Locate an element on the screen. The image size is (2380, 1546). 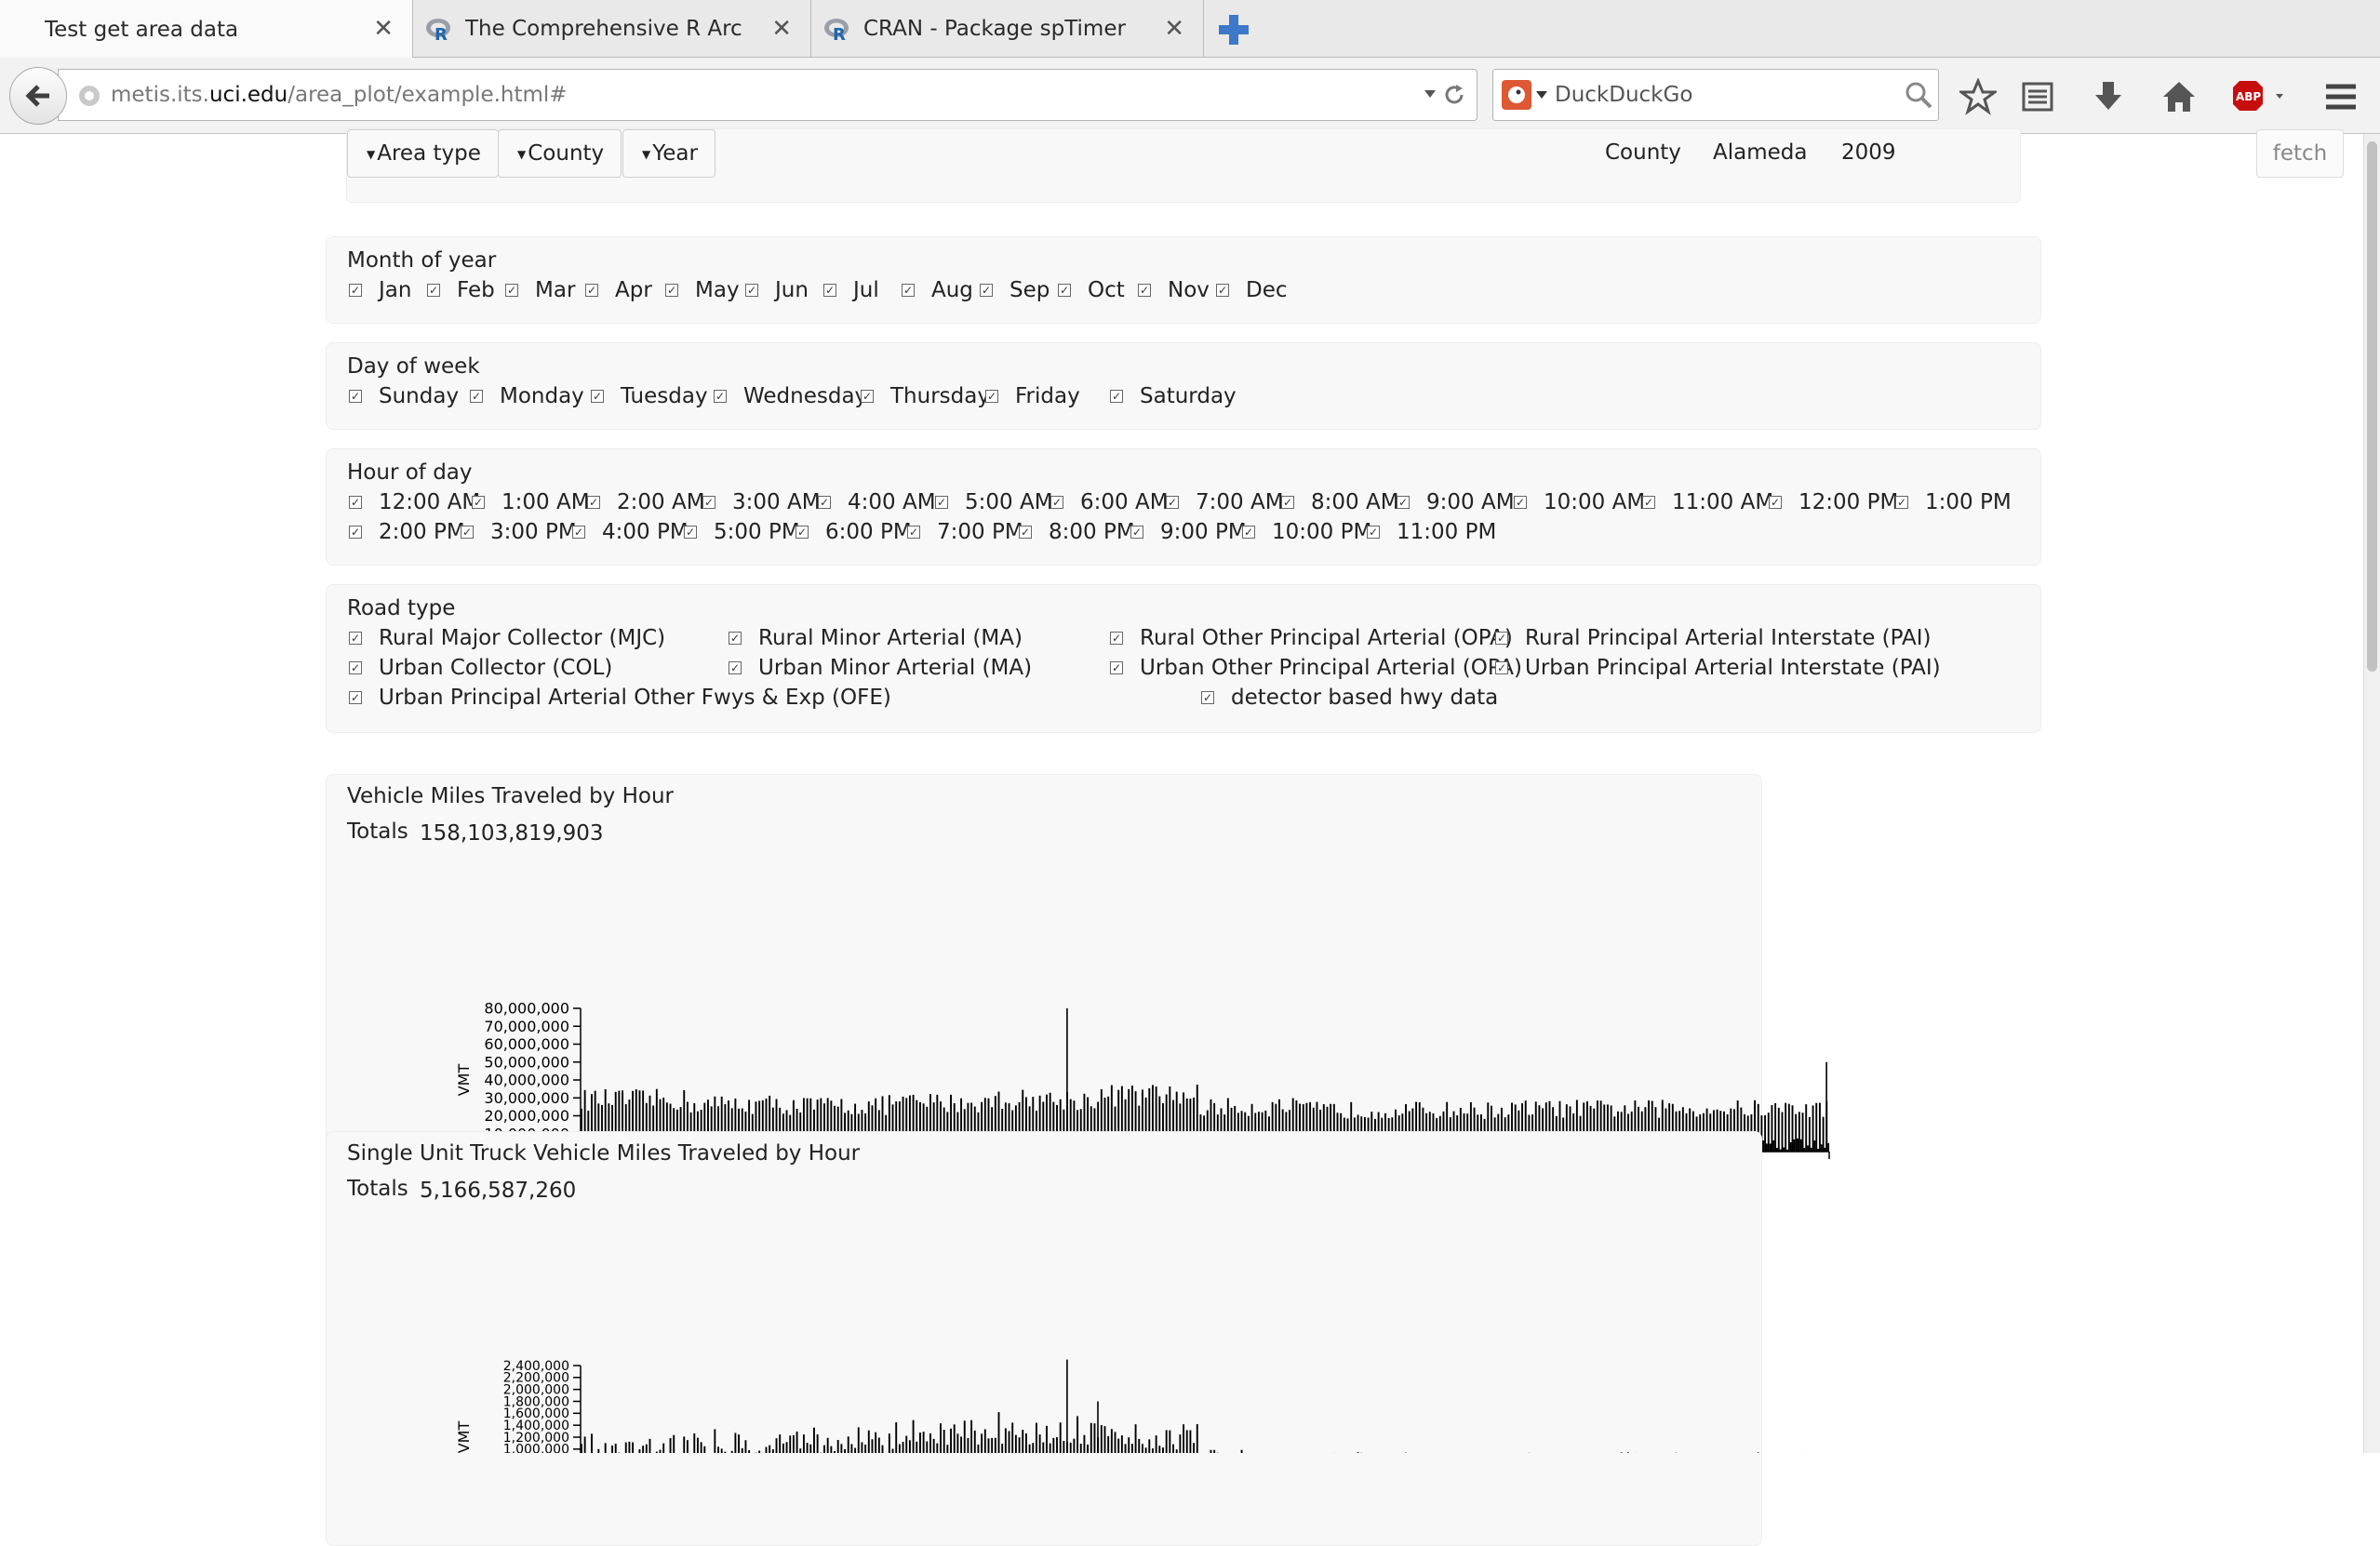
hours-checkbox: ✓7:00 AM is located at coordinates (1225, 502).